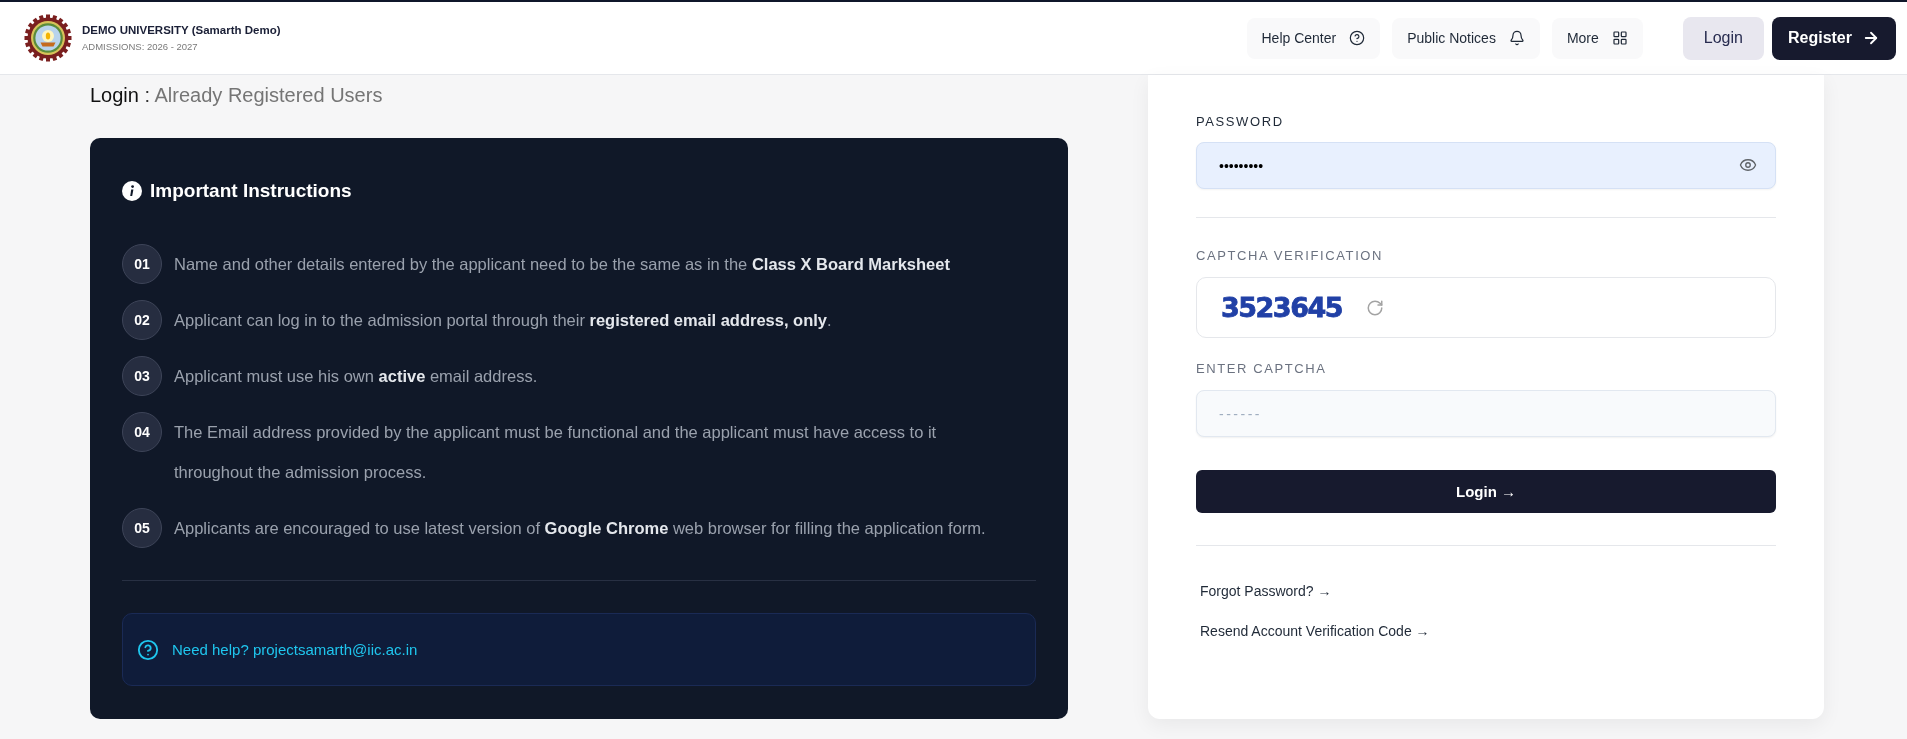 This screenshot has width=1907, height=739. Describe the element at coordinates (142, 432) in the screenshot. I see `step-number: 04` at that location.